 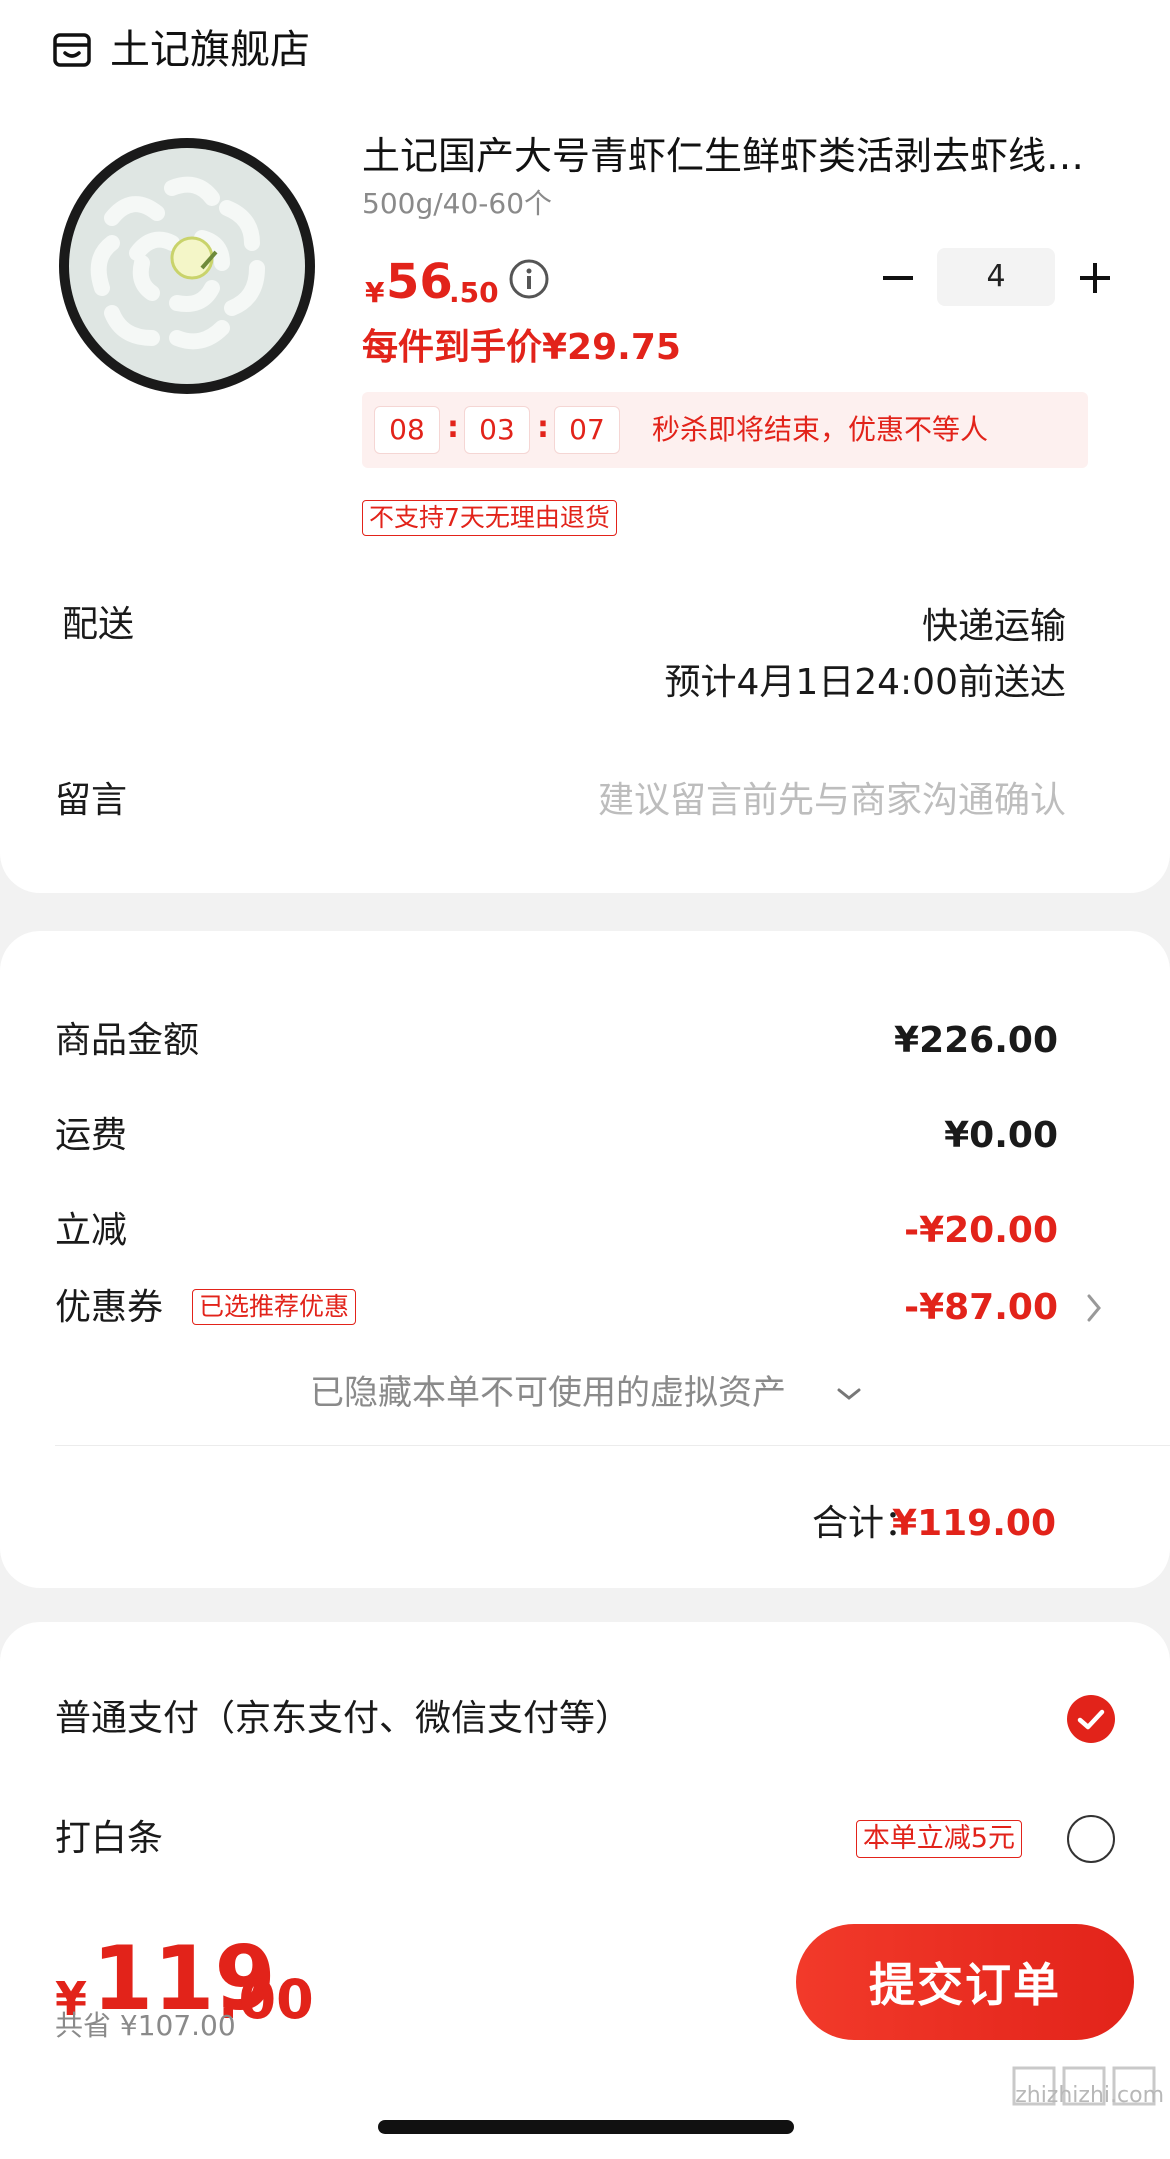 I want to click on submit-order-button: 提交订单, so click(x=965, y=1982).